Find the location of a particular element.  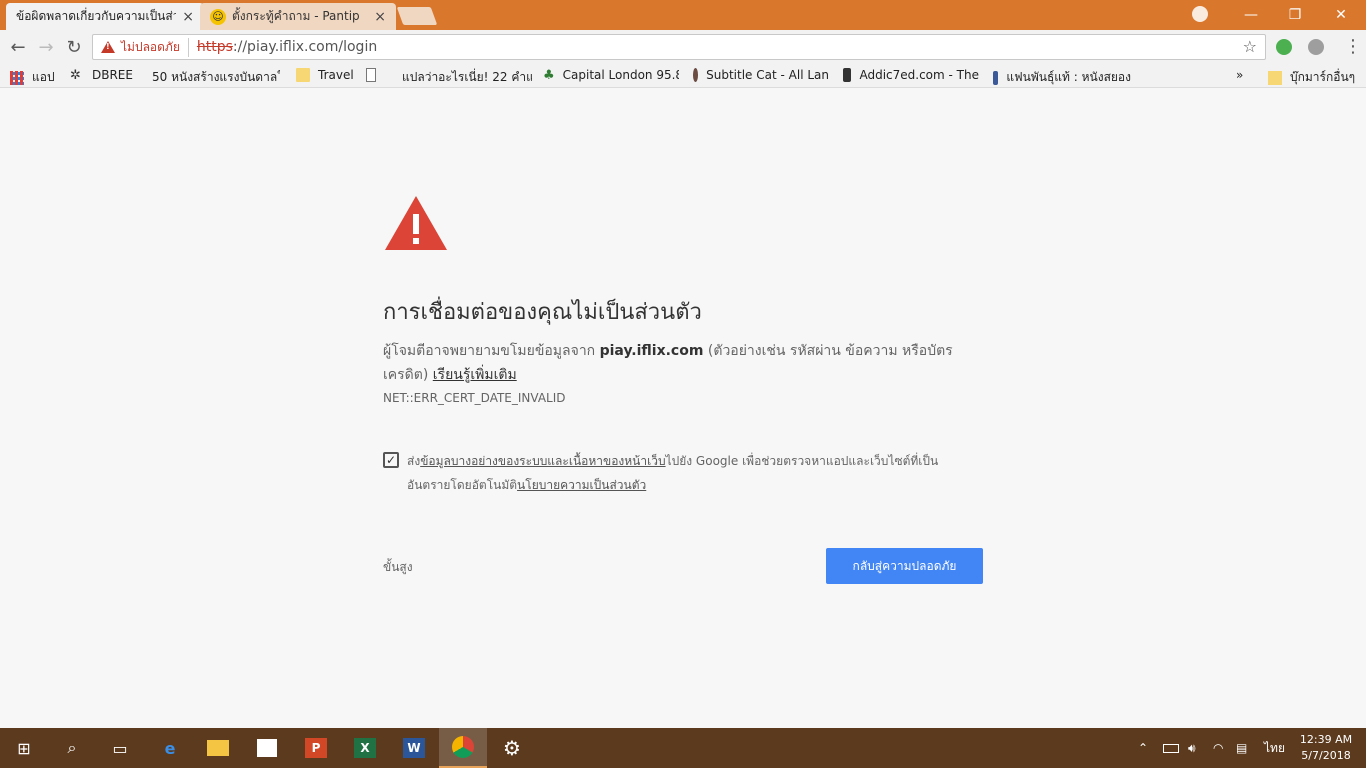

menu-icon: ⋮ is located at coordinates (1353, 46).